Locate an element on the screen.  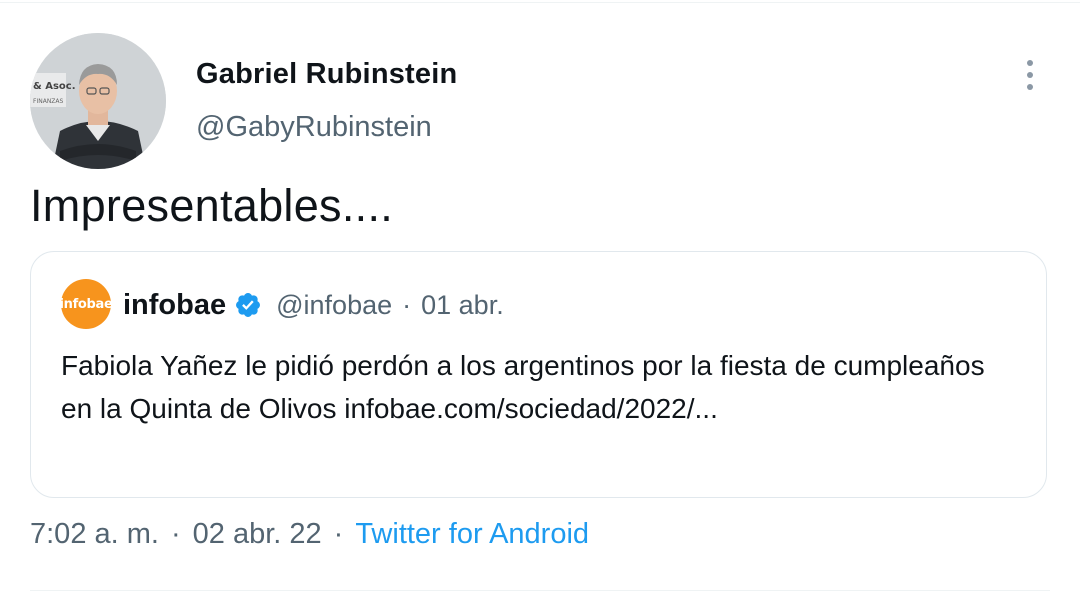
more-vertical-icon is located at coordinates (1030, 75).